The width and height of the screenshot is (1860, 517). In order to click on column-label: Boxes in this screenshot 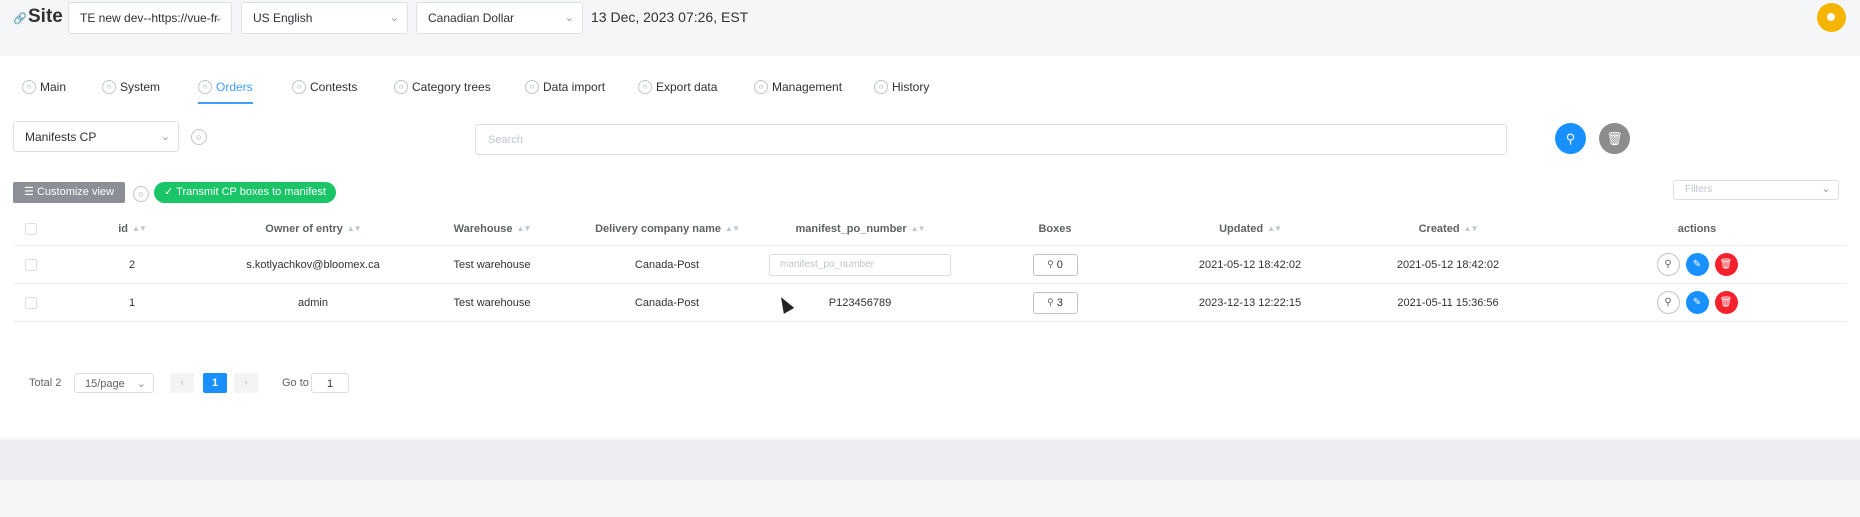, I will do `click(1055, 228)`.